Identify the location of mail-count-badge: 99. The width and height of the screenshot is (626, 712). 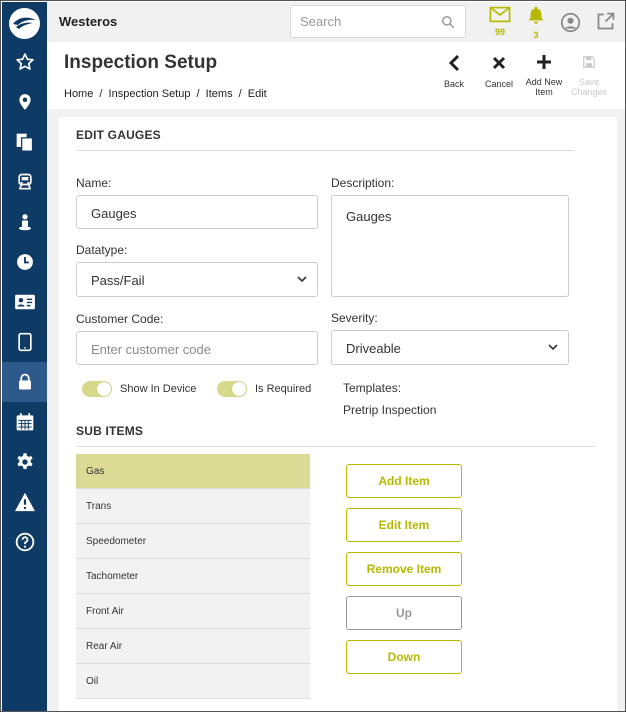
(499, 32).